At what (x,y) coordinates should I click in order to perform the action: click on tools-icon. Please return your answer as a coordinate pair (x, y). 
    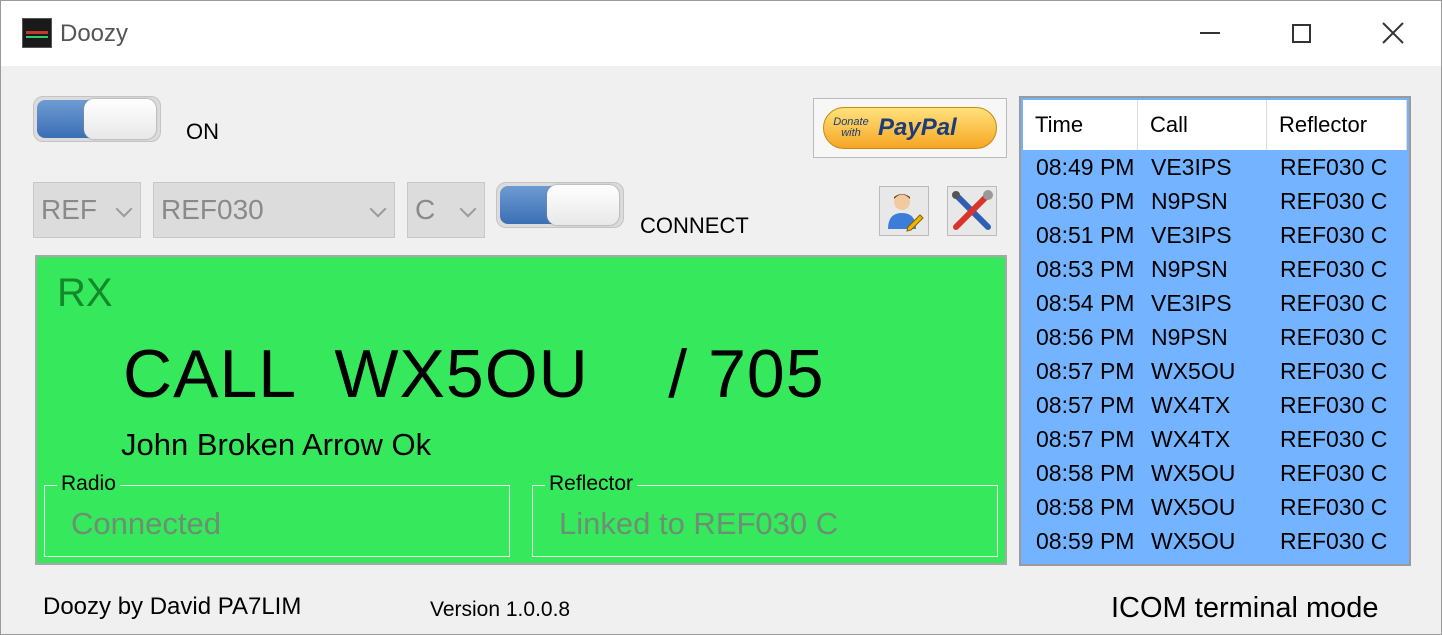
    Looking at the image, I should click on (972, 210).